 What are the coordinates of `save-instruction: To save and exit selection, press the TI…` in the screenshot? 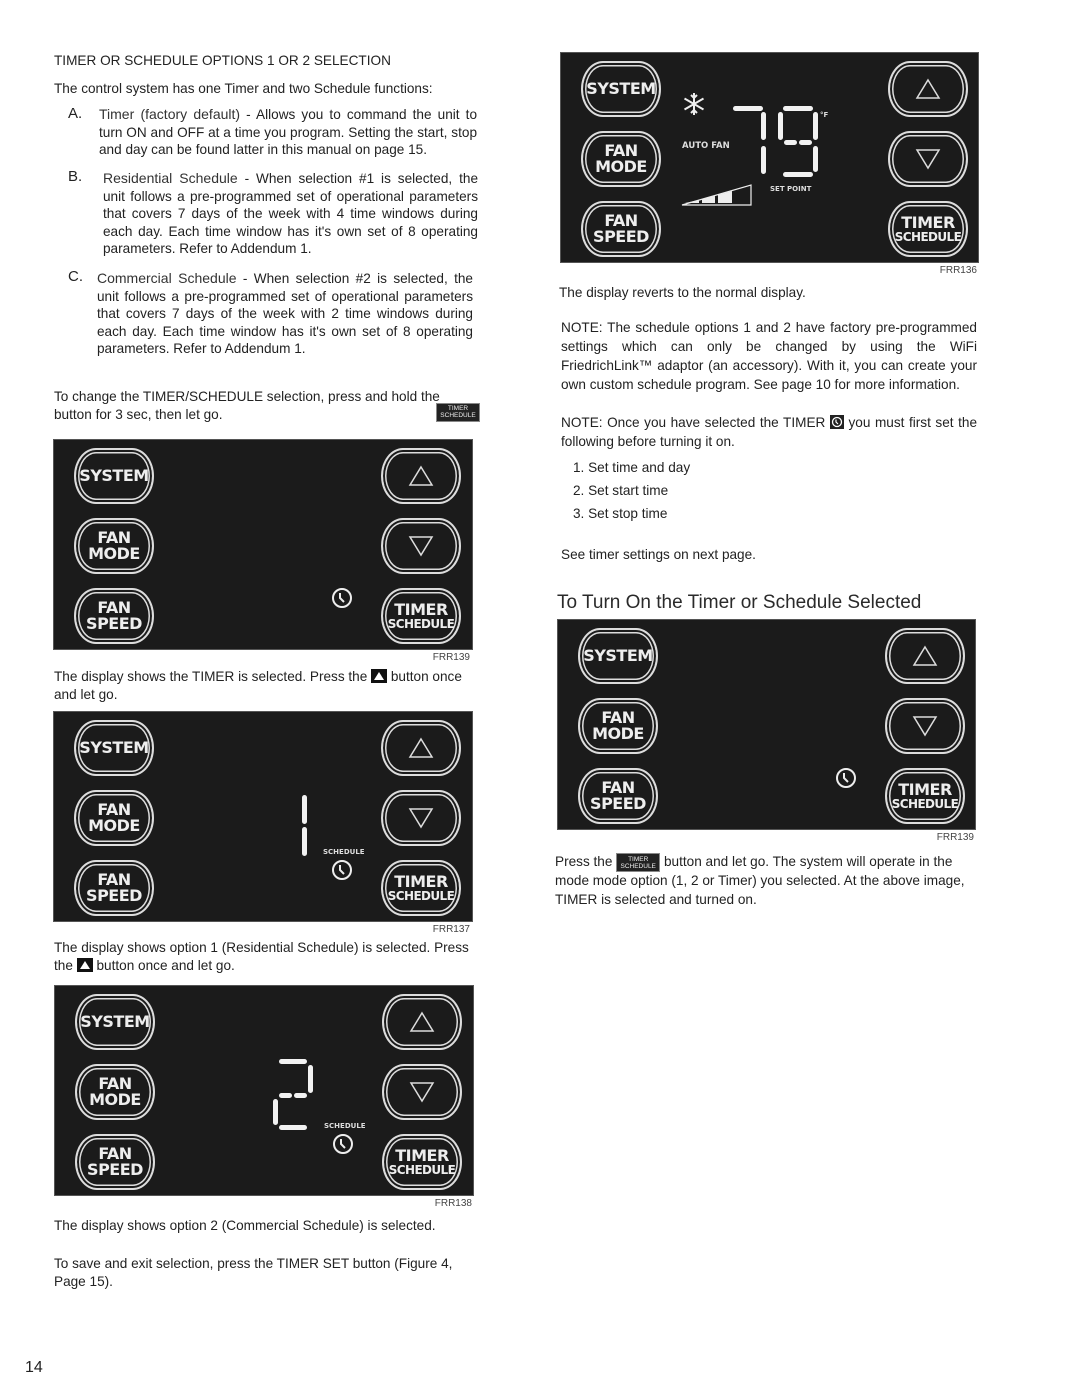 It's located at (253, 1272).